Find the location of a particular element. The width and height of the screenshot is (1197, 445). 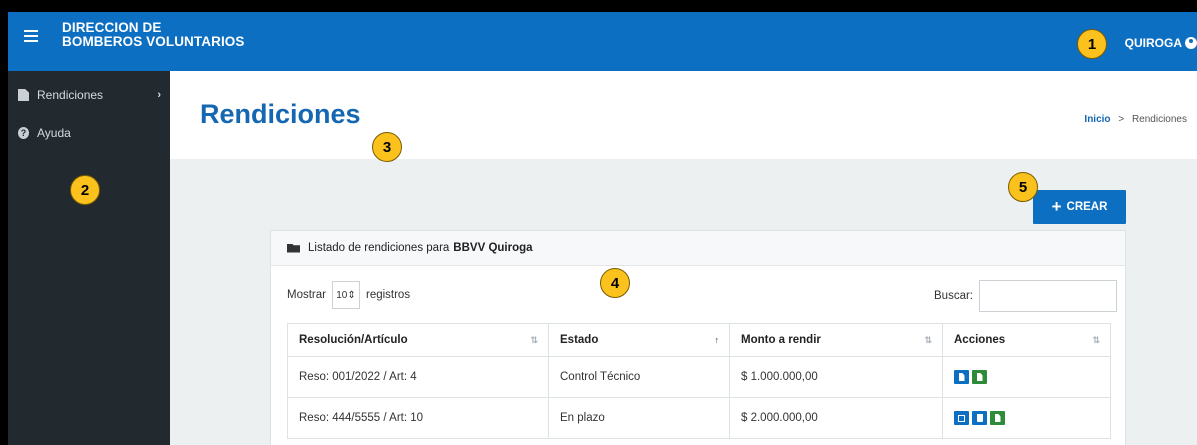

column-header-resolution: Resolución/Artículo ⇅ is located at coordinates (418, 340).